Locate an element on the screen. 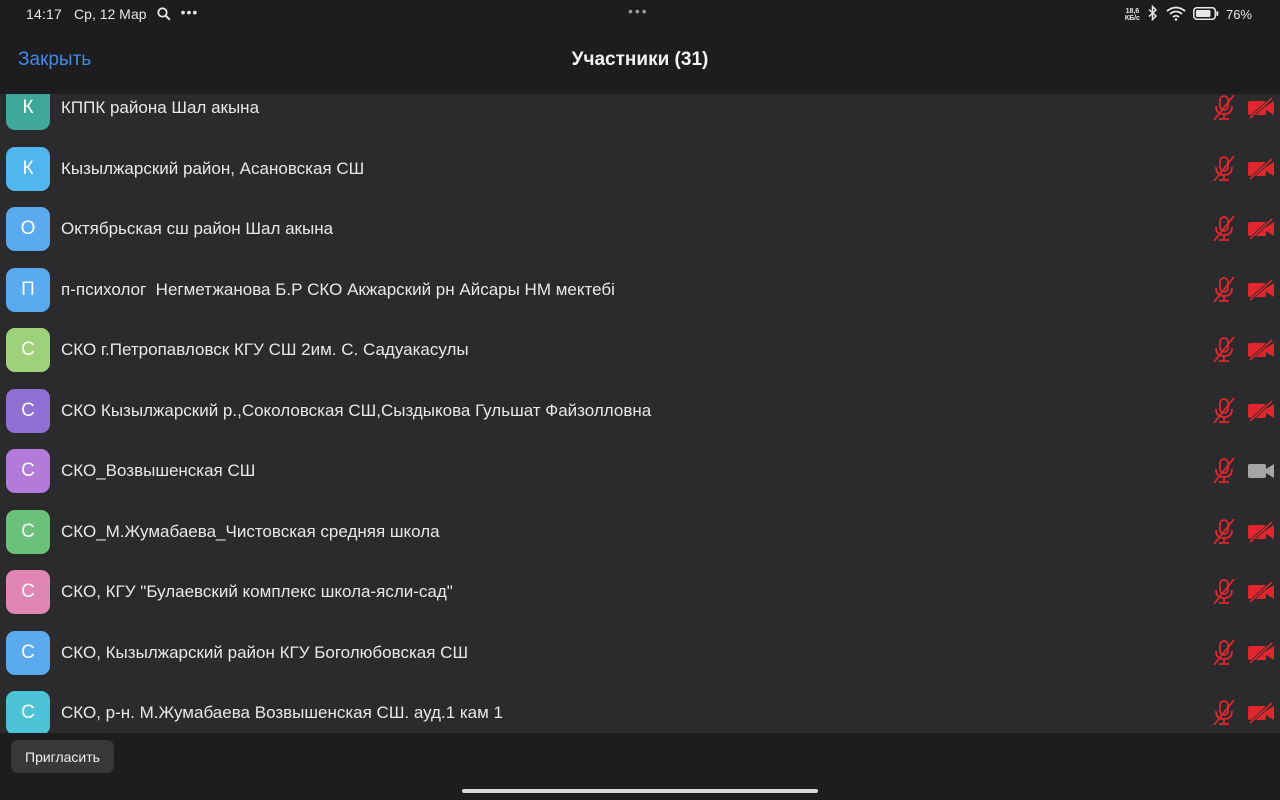 The width and height of the screenshot is (1280, 800). participant-name: СКО_М.Жумабаева_Чистовская средняя школа is located at coordinates (250, 531).